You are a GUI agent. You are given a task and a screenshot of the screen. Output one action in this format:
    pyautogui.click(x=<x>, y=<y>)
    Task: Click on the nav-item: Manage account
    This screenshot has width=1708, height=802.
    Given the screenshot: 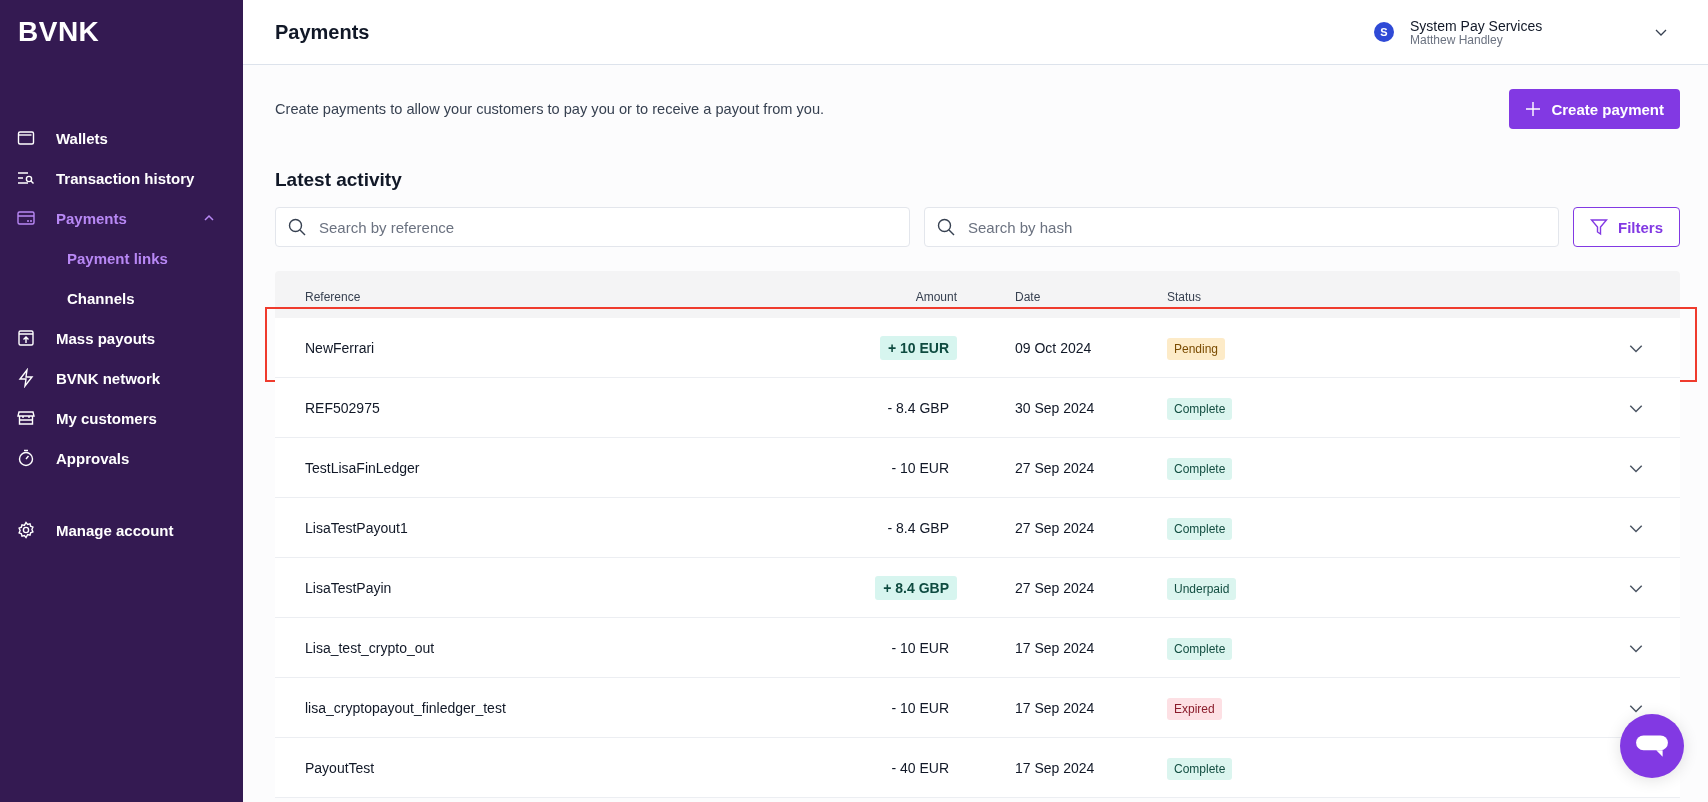 What is the action you would take?
    pyautogui.click(x=121, y=530)
    